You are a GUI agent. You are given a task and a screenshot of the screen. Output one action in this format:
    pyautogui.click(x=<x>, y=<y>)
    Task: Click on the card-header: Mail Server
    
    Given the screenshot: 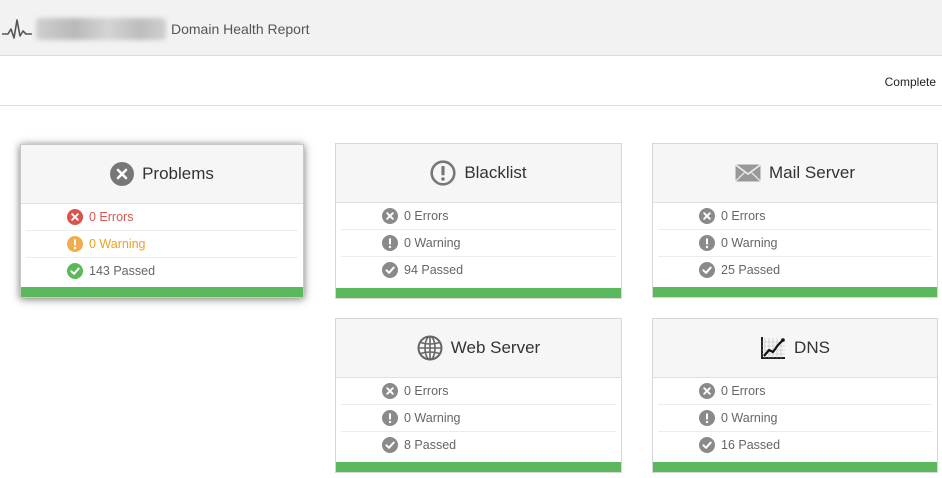 What is the action you would take?
    pyautogui.click(x=795, y=173)
    